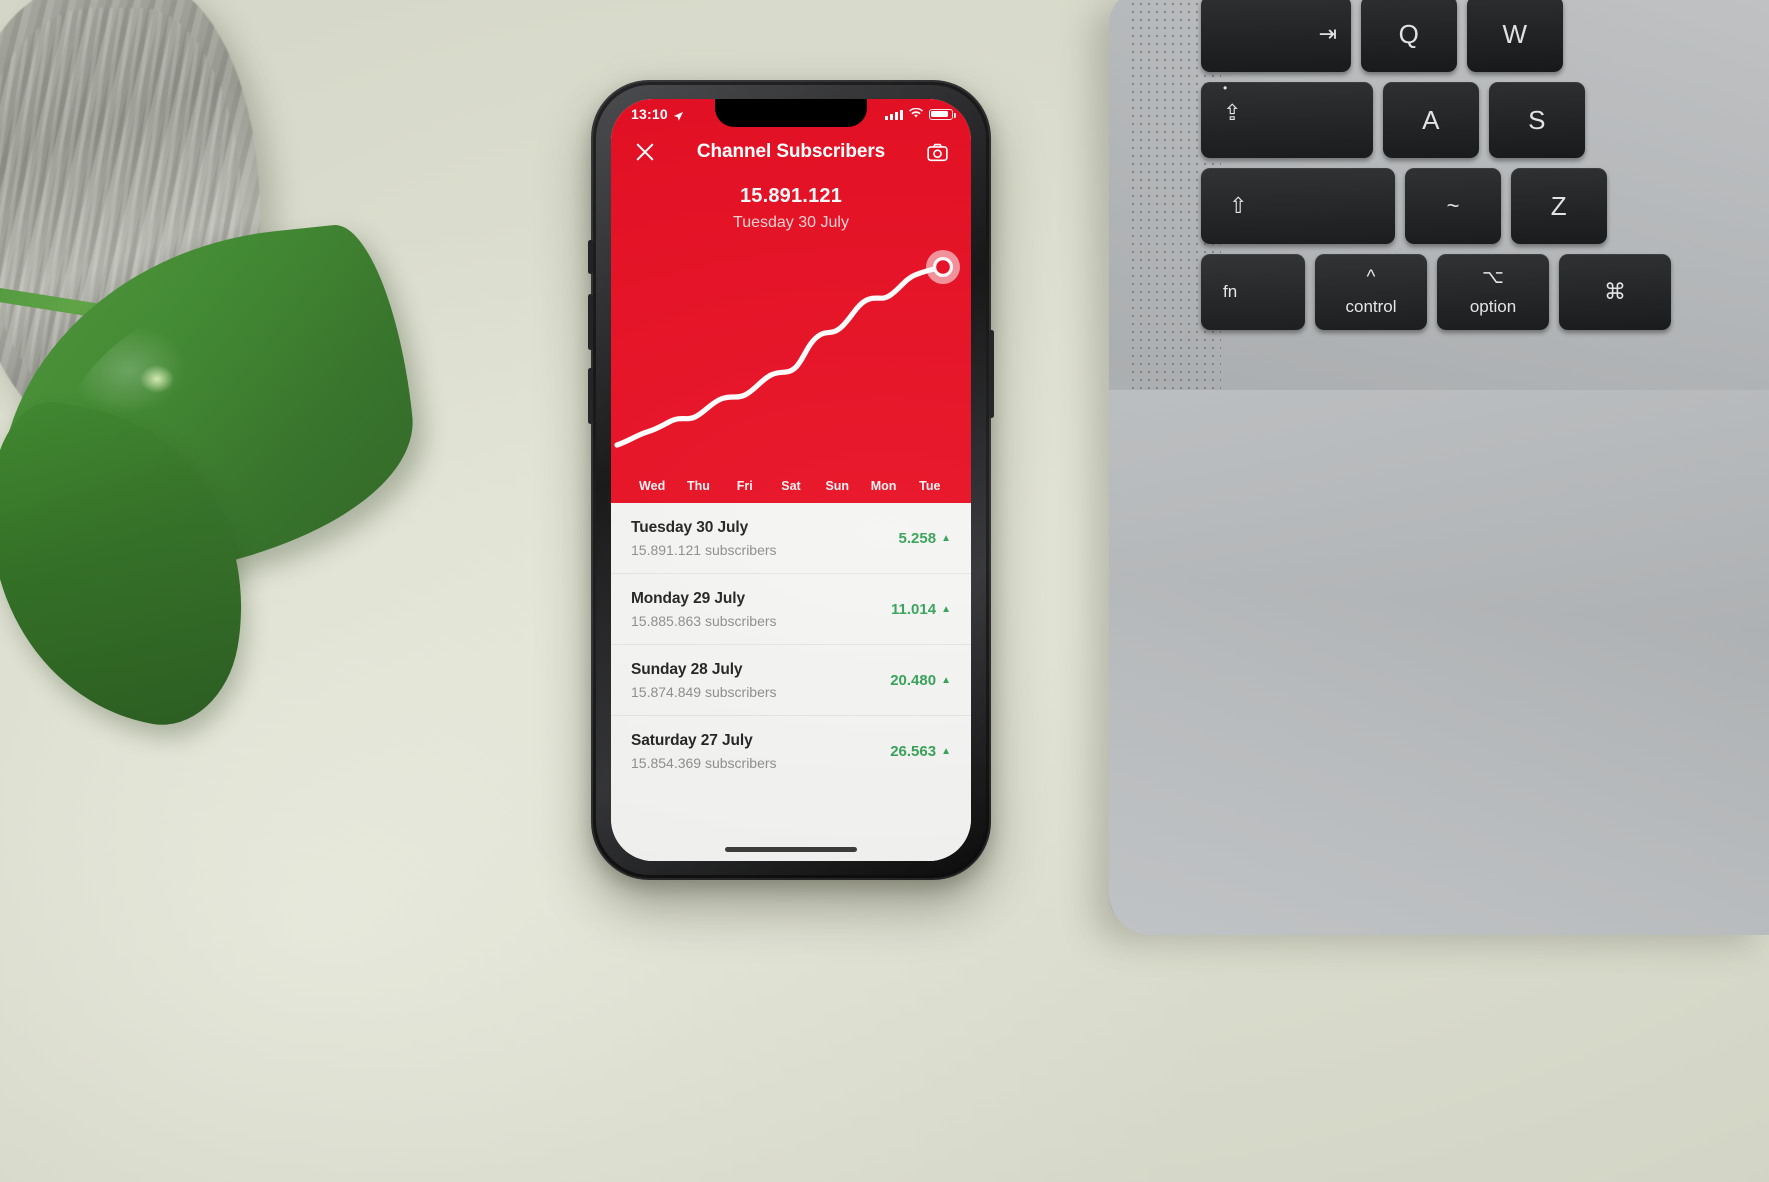  I want to click on axis-tick-sun: Sun, so click(837, 486).